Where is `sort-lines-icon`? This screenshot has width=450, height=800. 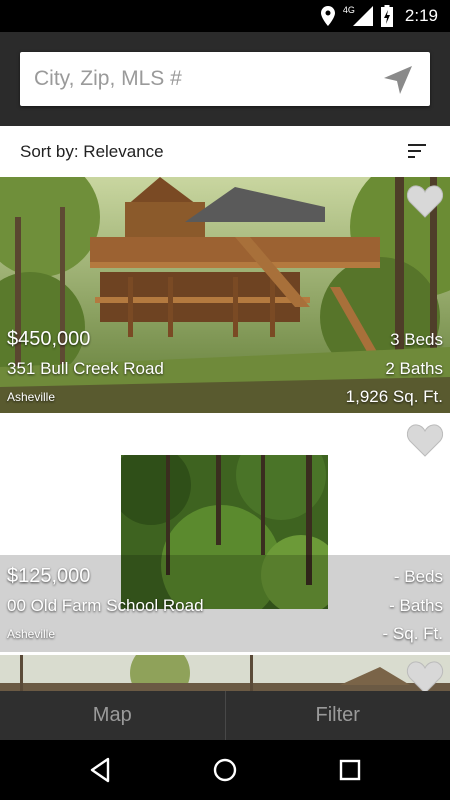 sort-lines-icon is located at coordinates (418, 151).